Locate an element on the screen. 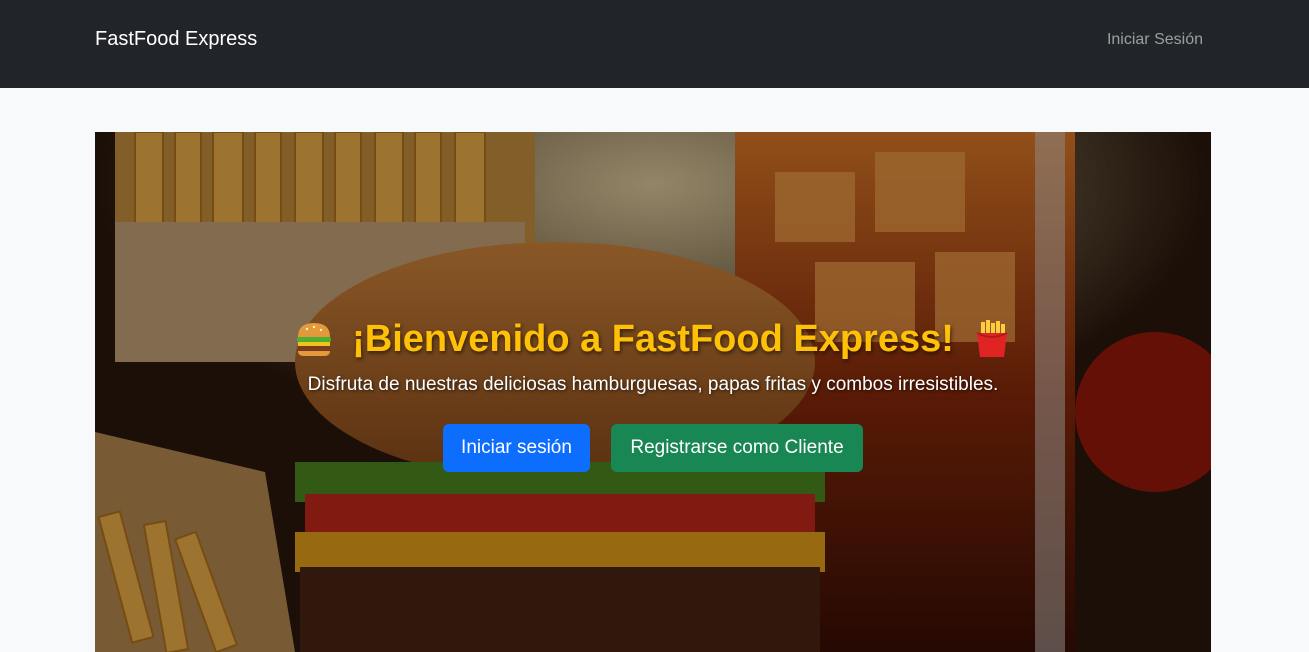 The width and height of the screenshot is (1309, 652). hero-actions: Iniciar sesión Registrarse como Cliente is located at coordinates (653, 448).